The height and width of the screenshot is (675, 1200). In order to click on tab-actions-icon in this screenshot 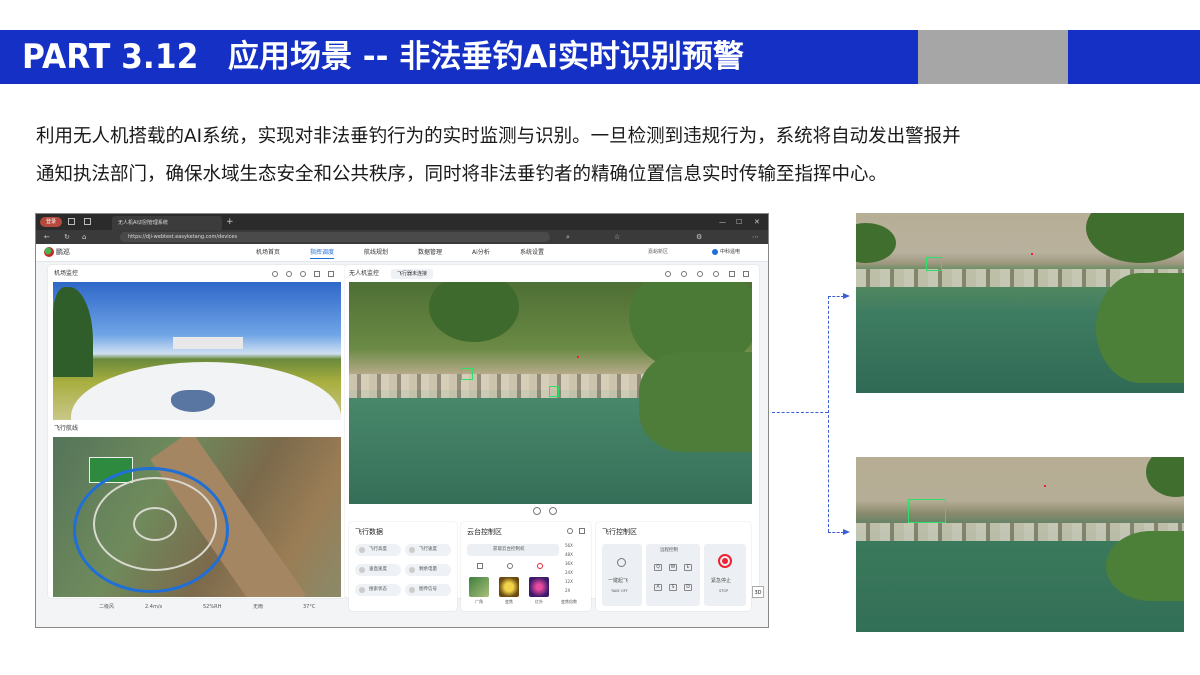, I will do `click(71, 221)`.